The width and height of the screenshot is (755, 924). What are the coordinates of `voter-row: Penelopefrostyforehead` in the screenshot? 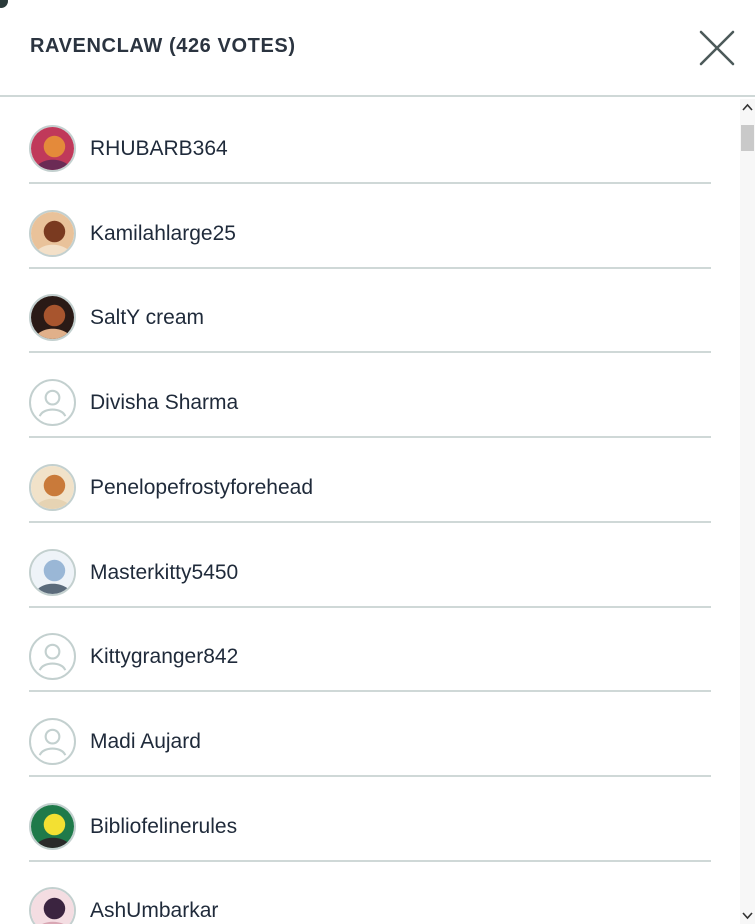 It's located at (370, 480).